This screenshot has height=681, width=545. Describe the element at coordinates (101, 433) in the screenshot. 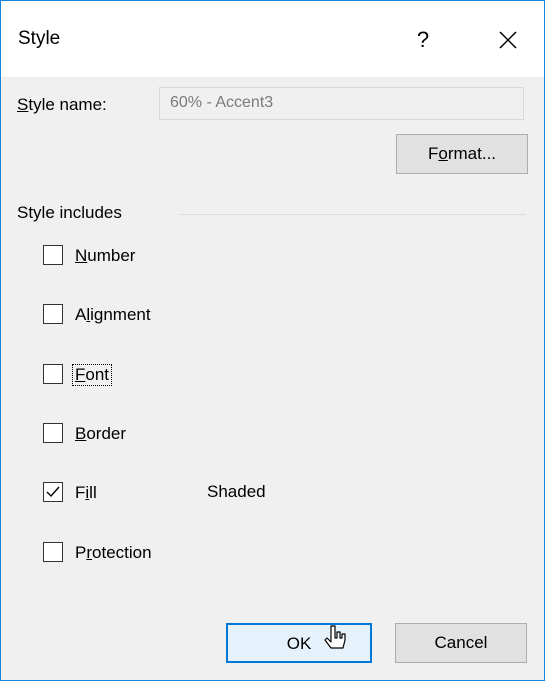

I see `border-label: Border` at that location.